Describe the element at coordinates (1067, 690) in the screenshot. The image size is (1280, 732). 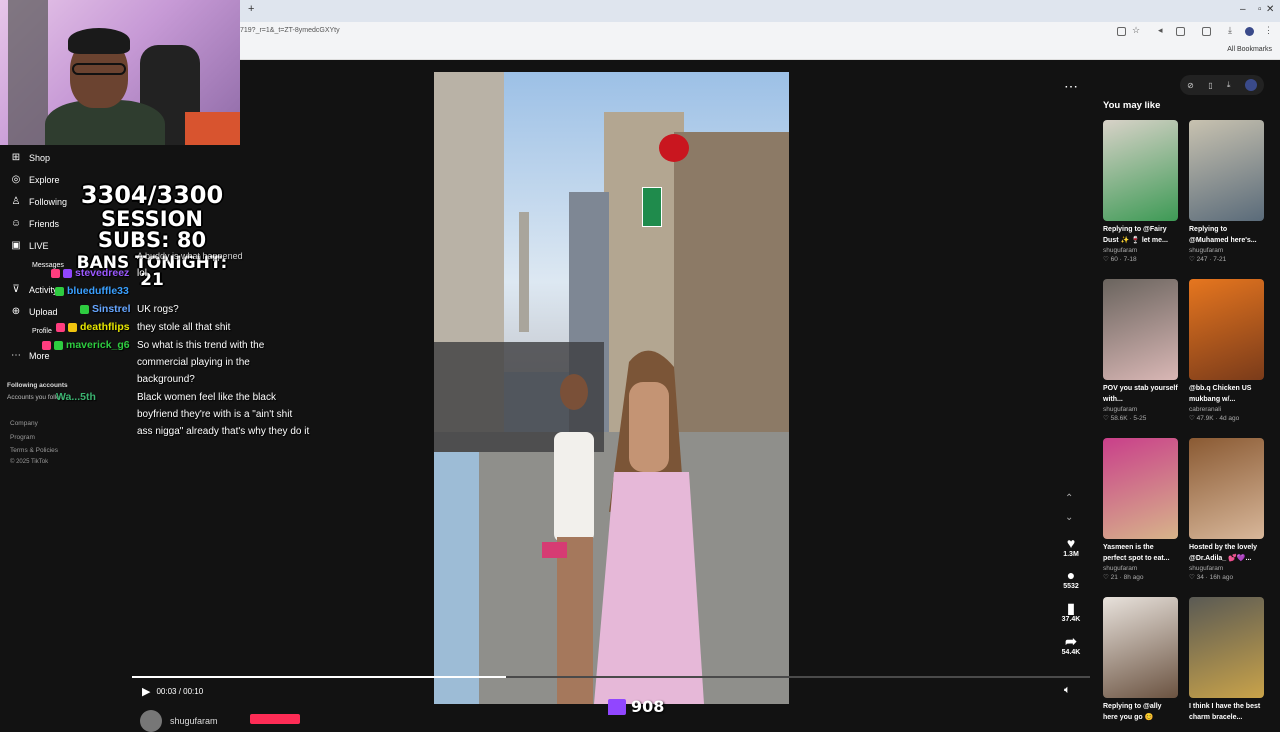
I see `volume-icon: 🔈︎` at that location.